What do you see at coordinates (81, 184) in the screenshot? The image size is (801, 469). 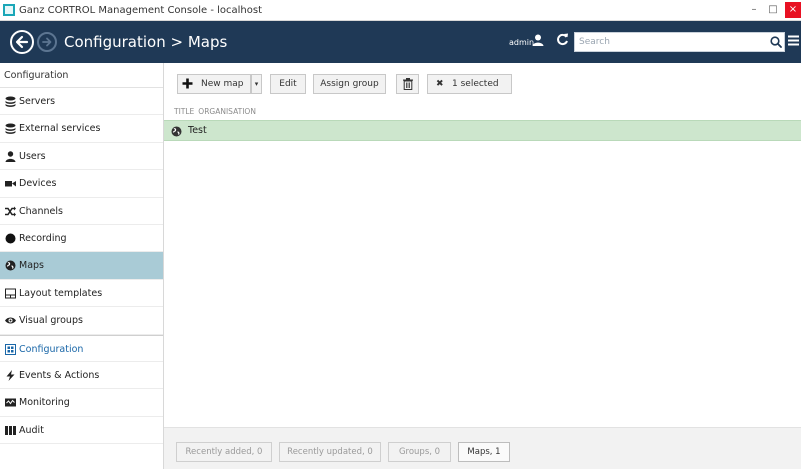 I see `sidebar-item-devices: Devices` at bounding box center [81, 184].